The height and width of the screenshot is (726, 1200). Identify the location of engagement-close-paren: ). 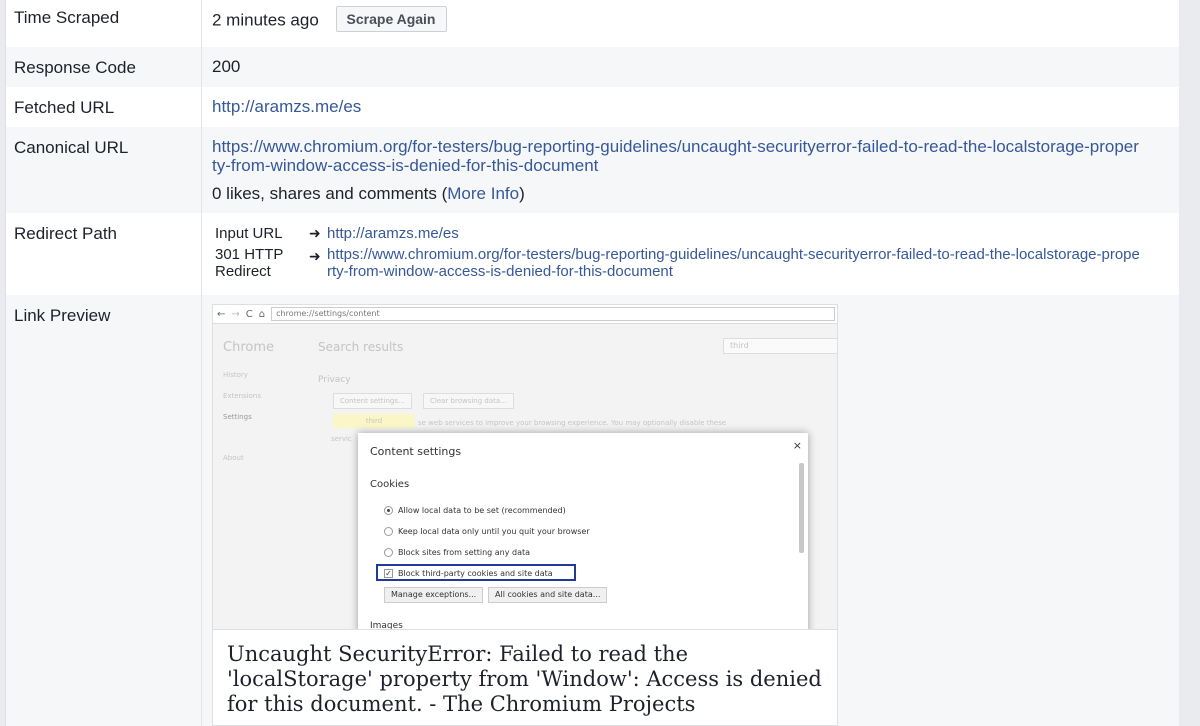
(522, 193).